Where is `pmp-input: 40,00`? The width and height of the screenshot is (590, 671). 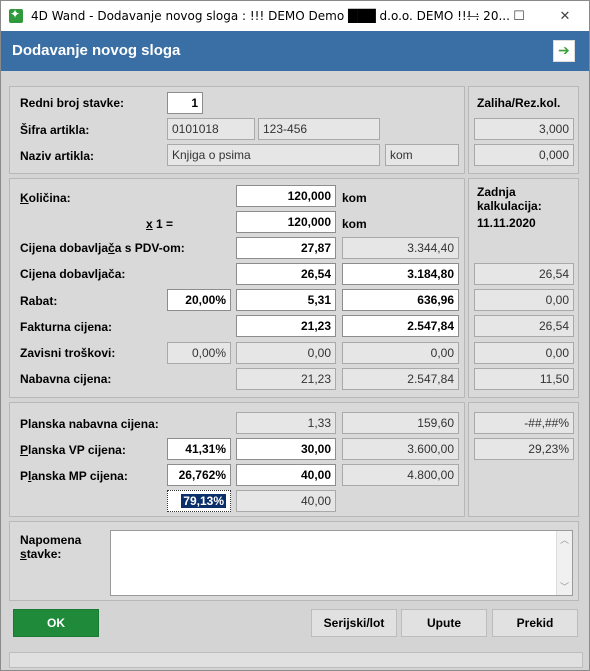
pmp-input: 40,00 is located at coordinates (286, 475).